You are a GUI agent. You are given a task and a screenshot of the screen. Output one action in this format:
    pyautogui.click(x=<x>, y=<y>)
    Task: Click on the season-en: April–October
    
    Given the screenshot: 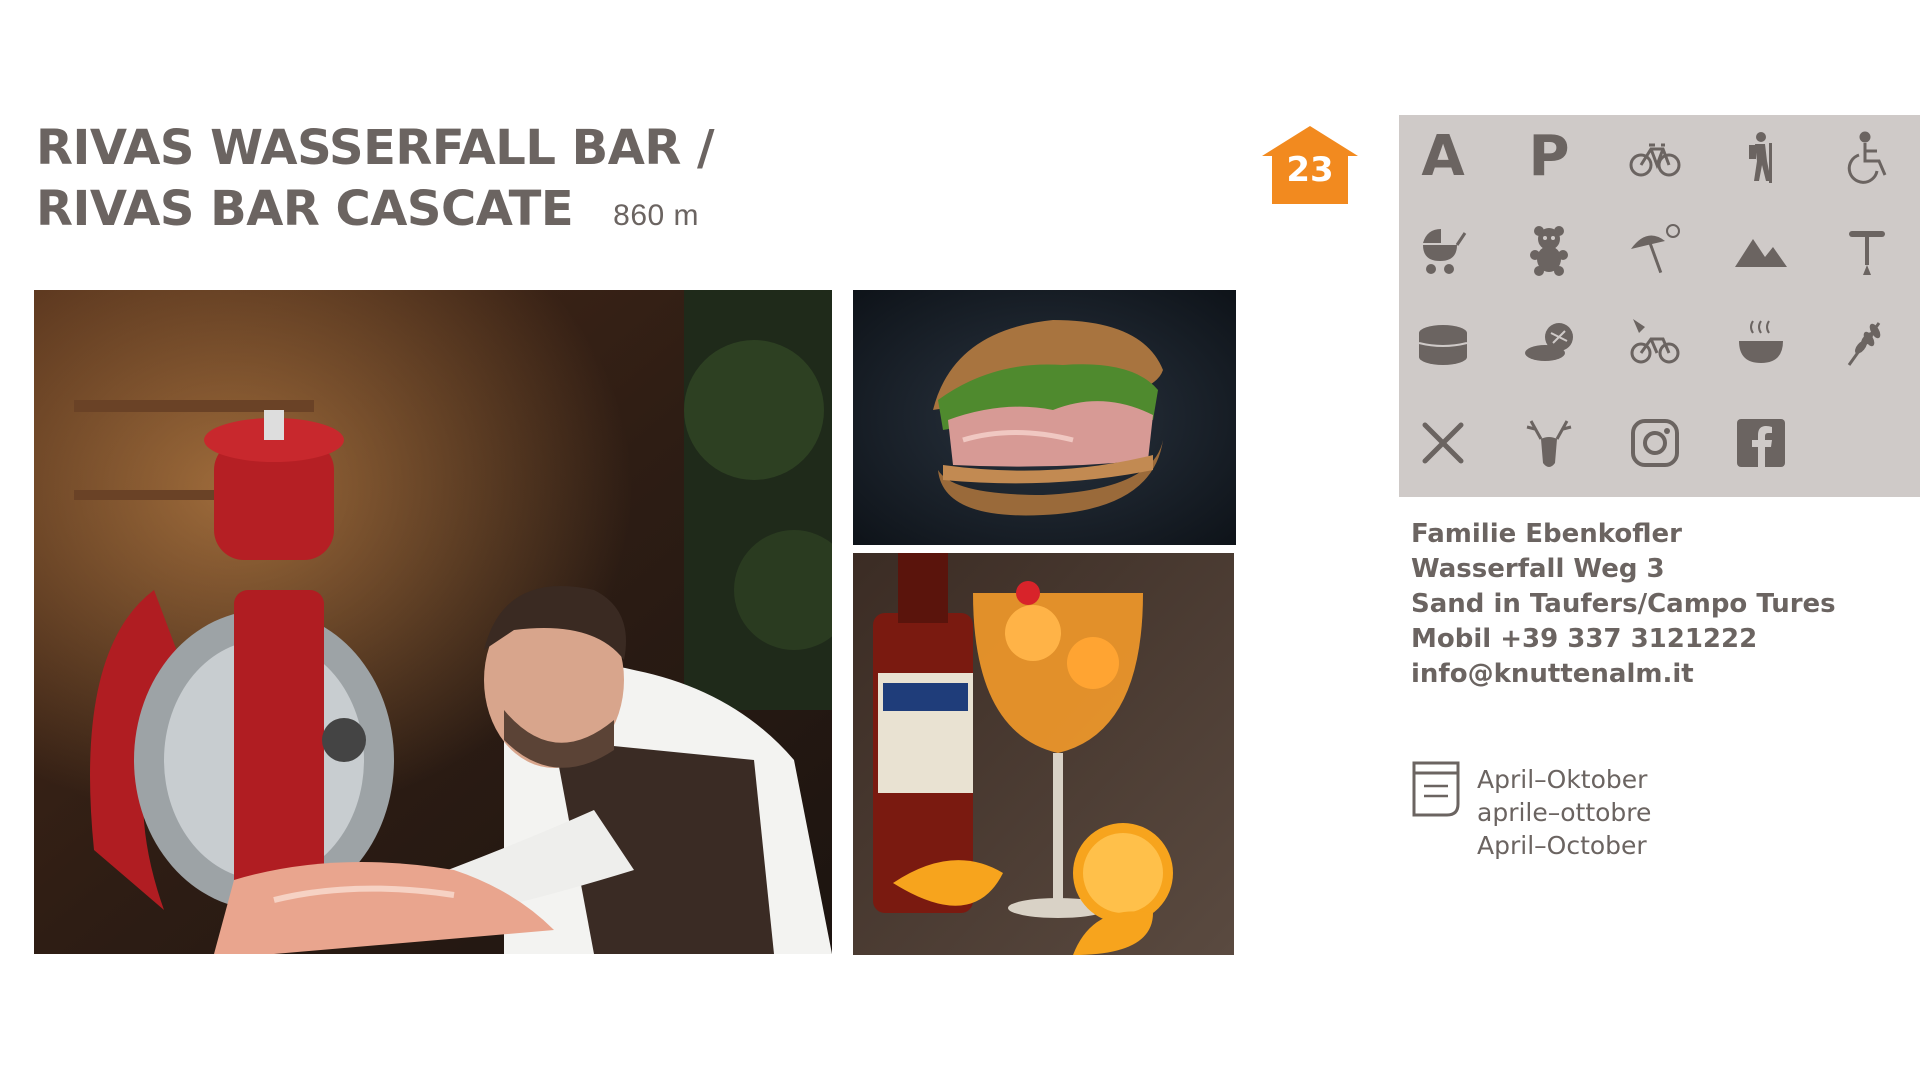 What is the action you would take?
    pyautogui.click(x=1562, y=845)
    